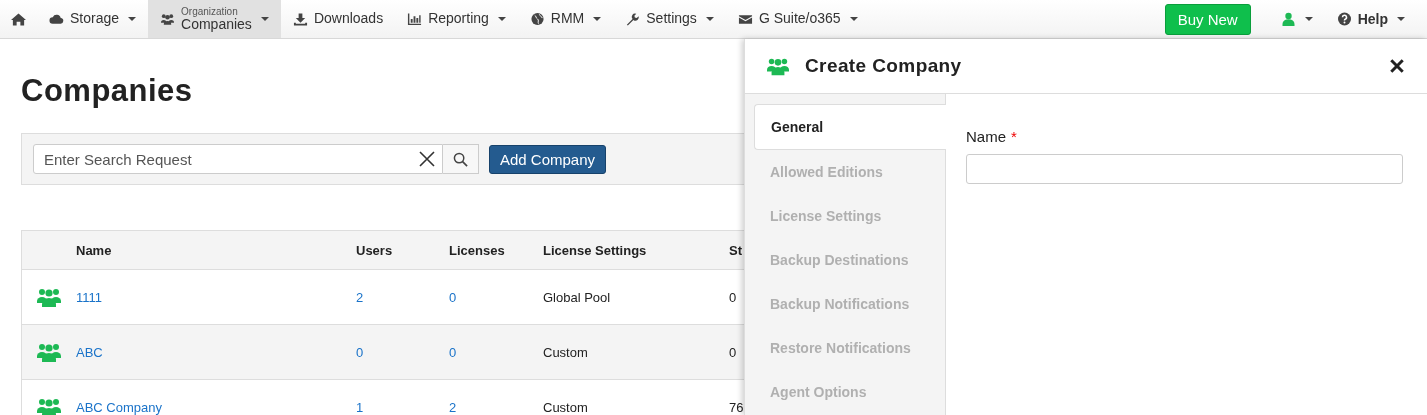 This screenshot has width=1427, height=415. Describe the element at coordinates (360, 407) in the screenshot. I see `users-count-link: 1` at that location.